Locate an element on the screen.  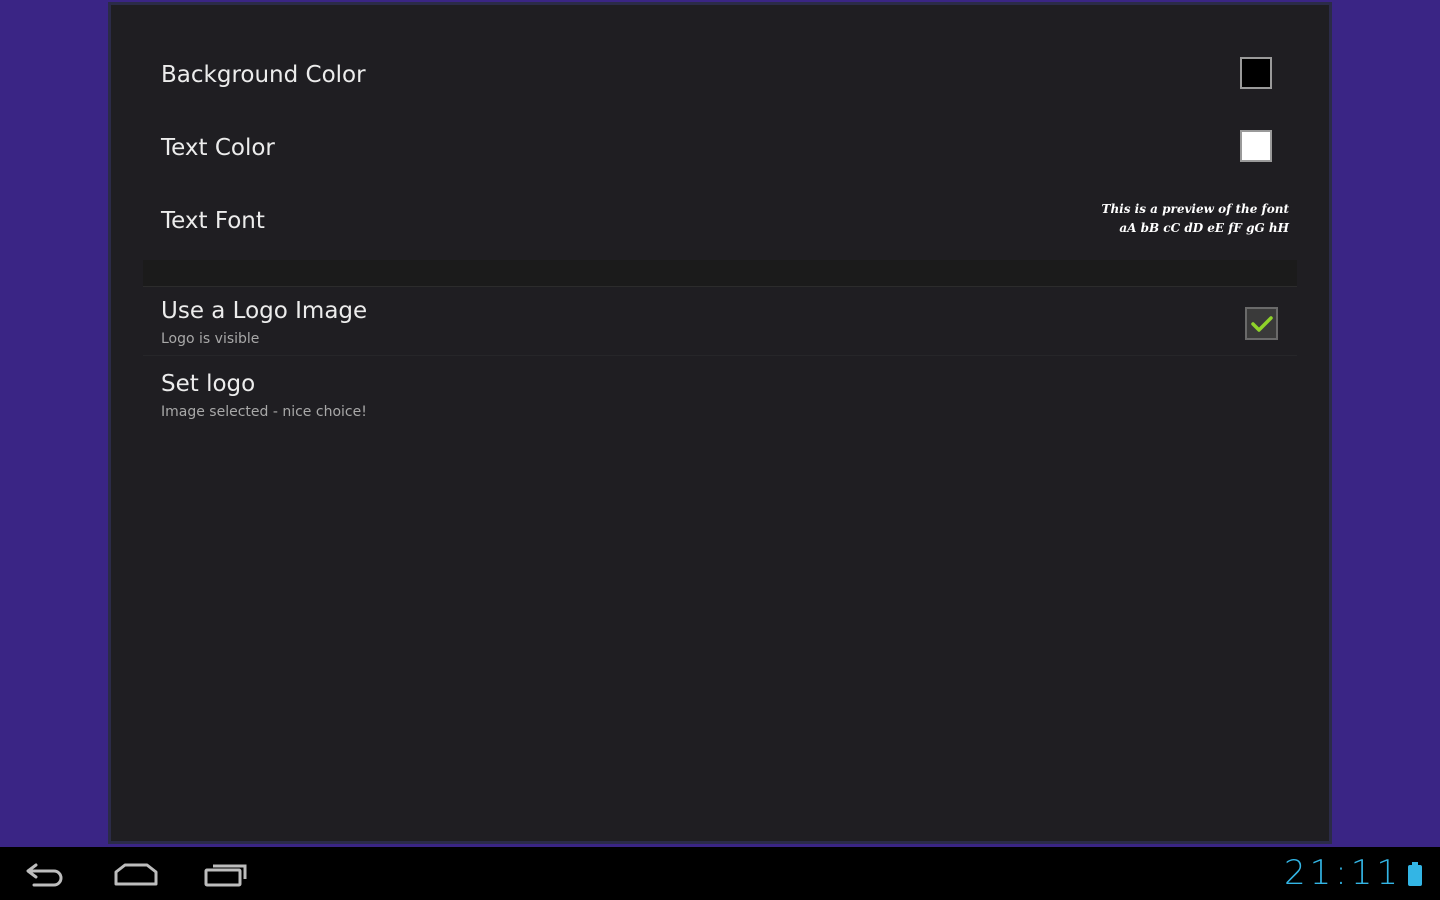
checkmark-icon is located at coordinates (1261, 323).